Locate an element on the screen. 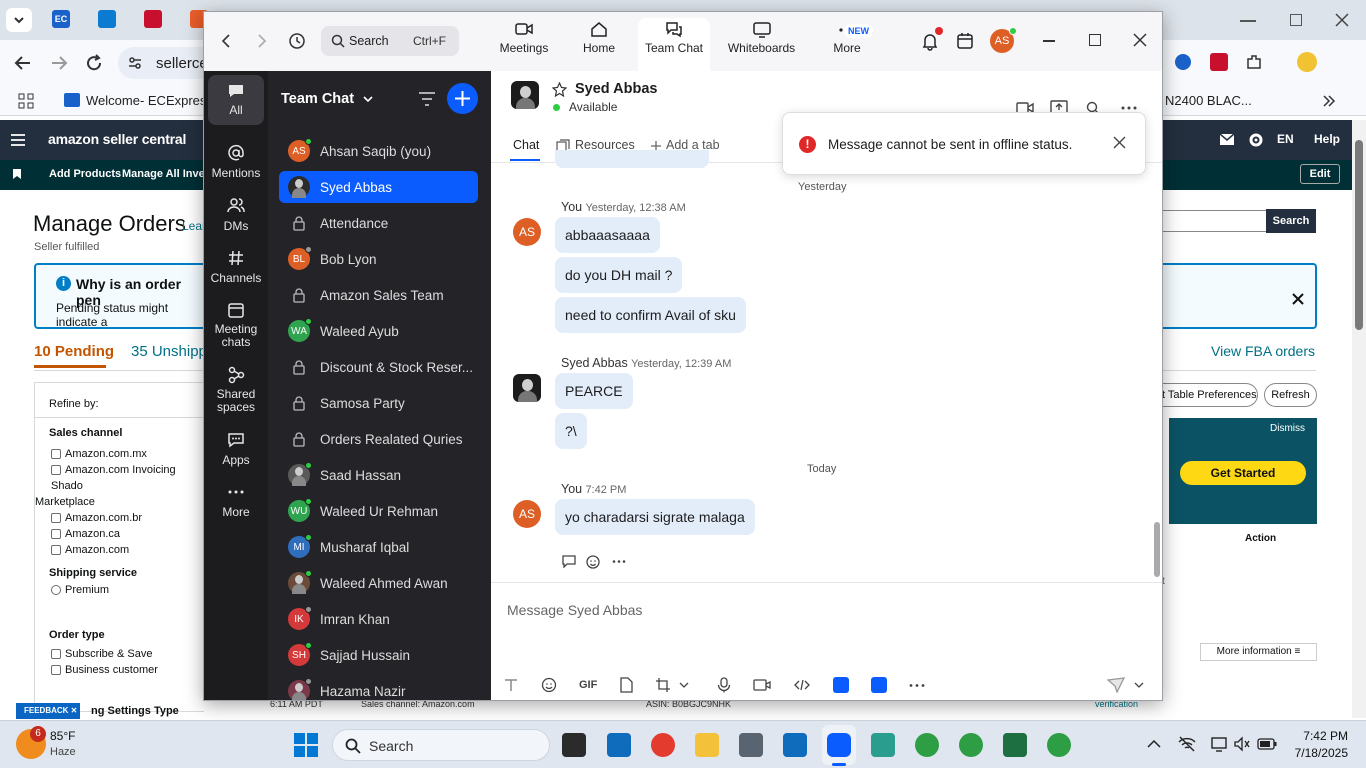 Image resolution: width=1366 pixels, height=768 pixels. page-scrollbar is located at coordinates (1359, 419).